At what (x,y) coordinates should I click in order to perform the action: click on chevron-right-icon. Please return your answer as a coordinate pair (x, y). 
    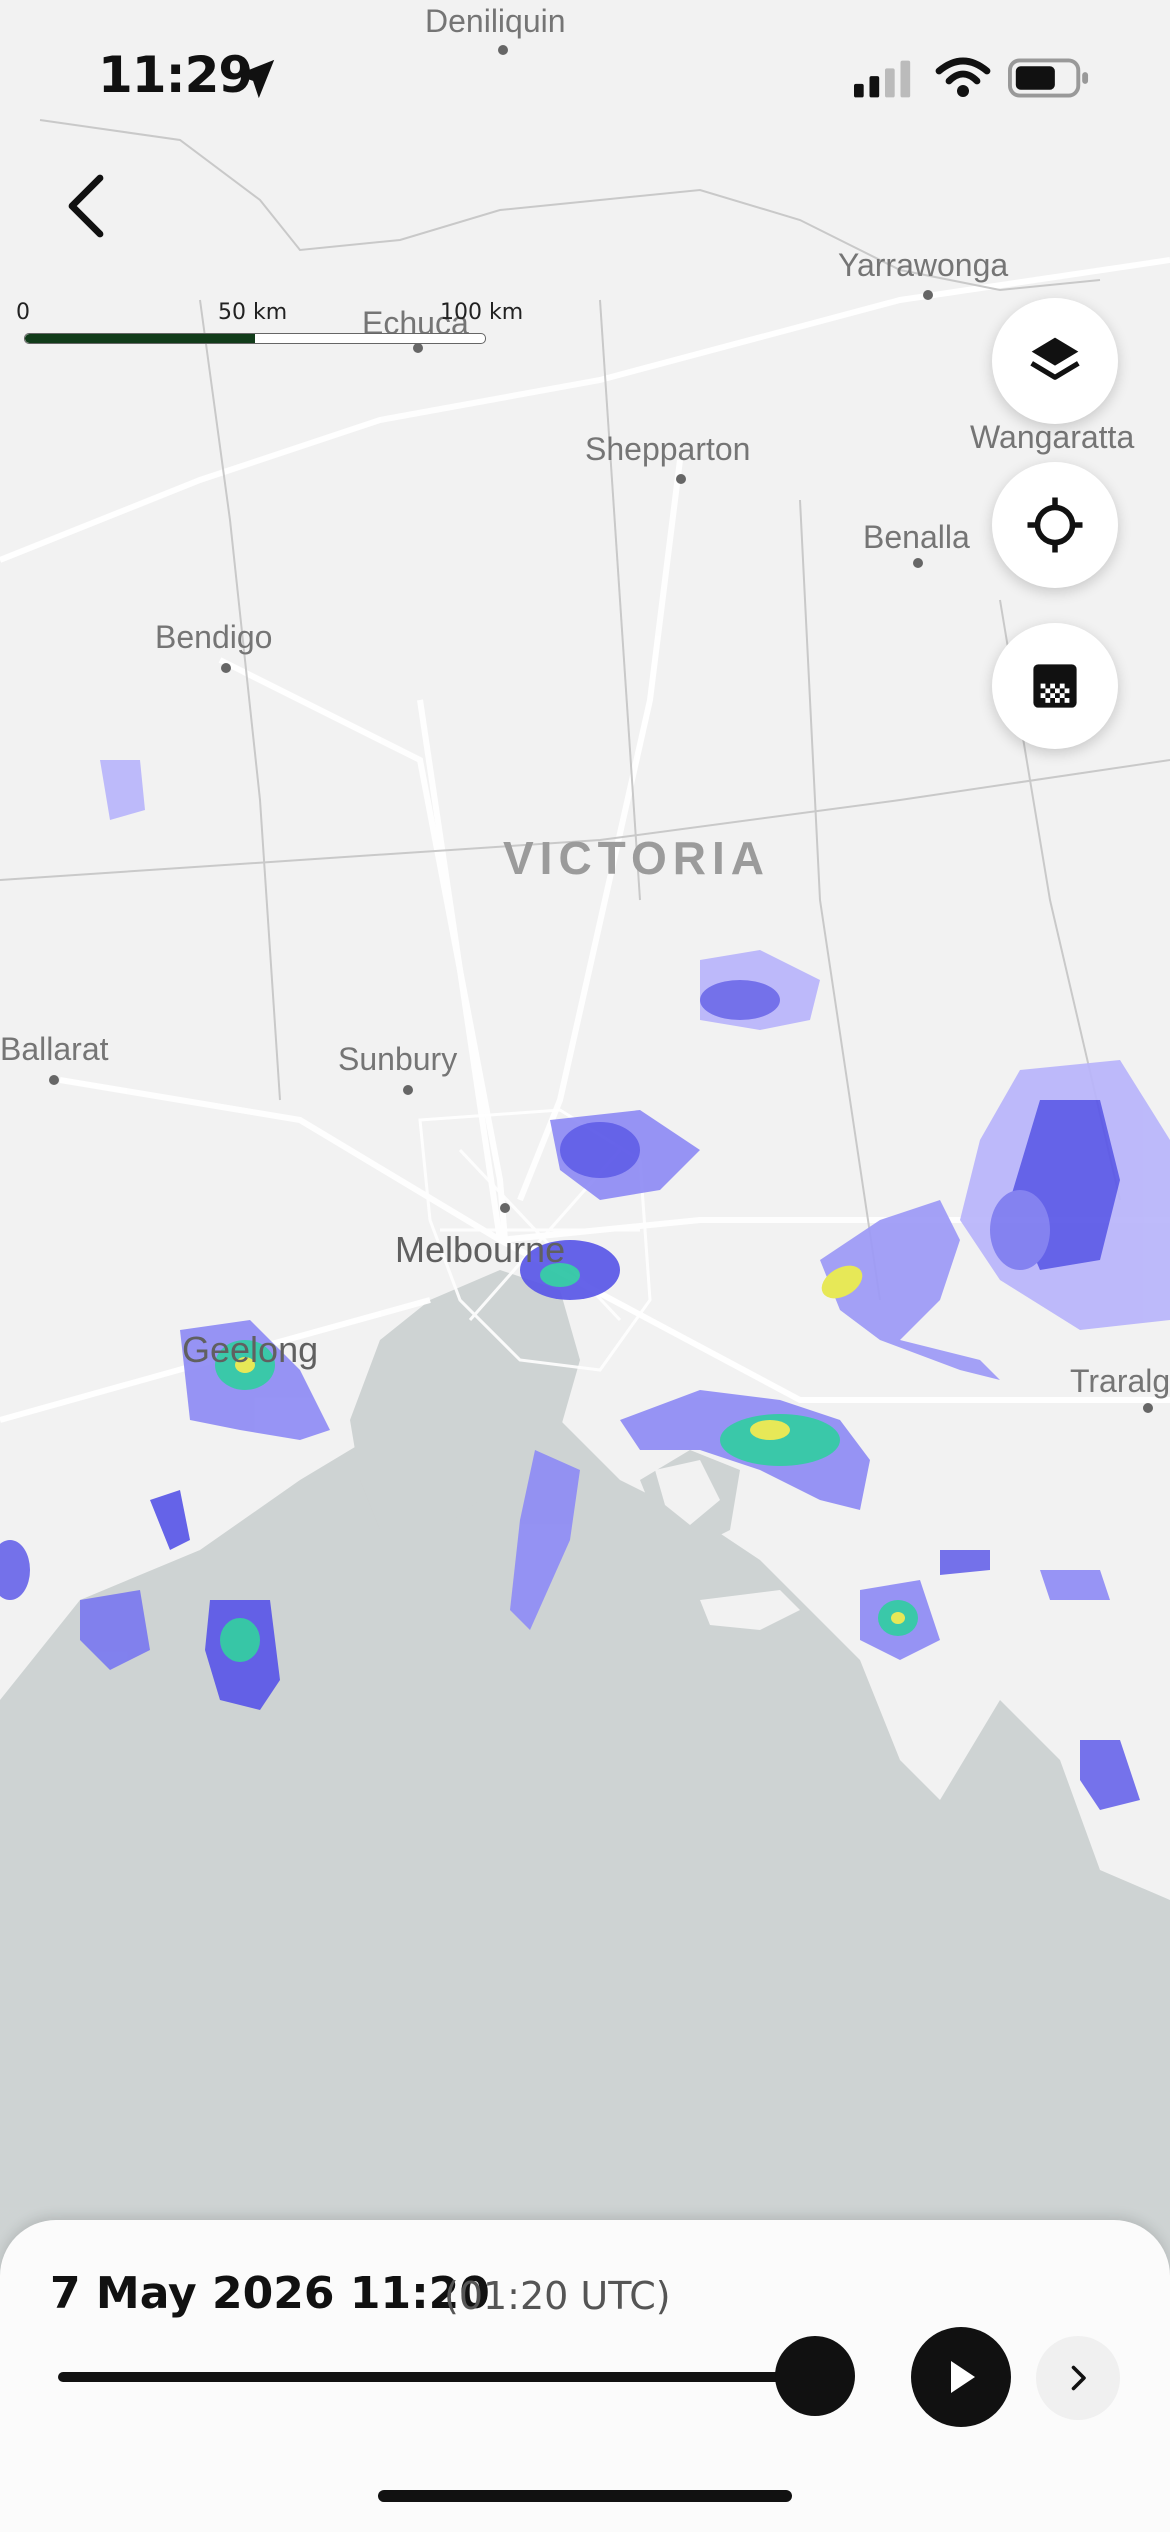
    Looking at the image, I should click on (1078, 2378).